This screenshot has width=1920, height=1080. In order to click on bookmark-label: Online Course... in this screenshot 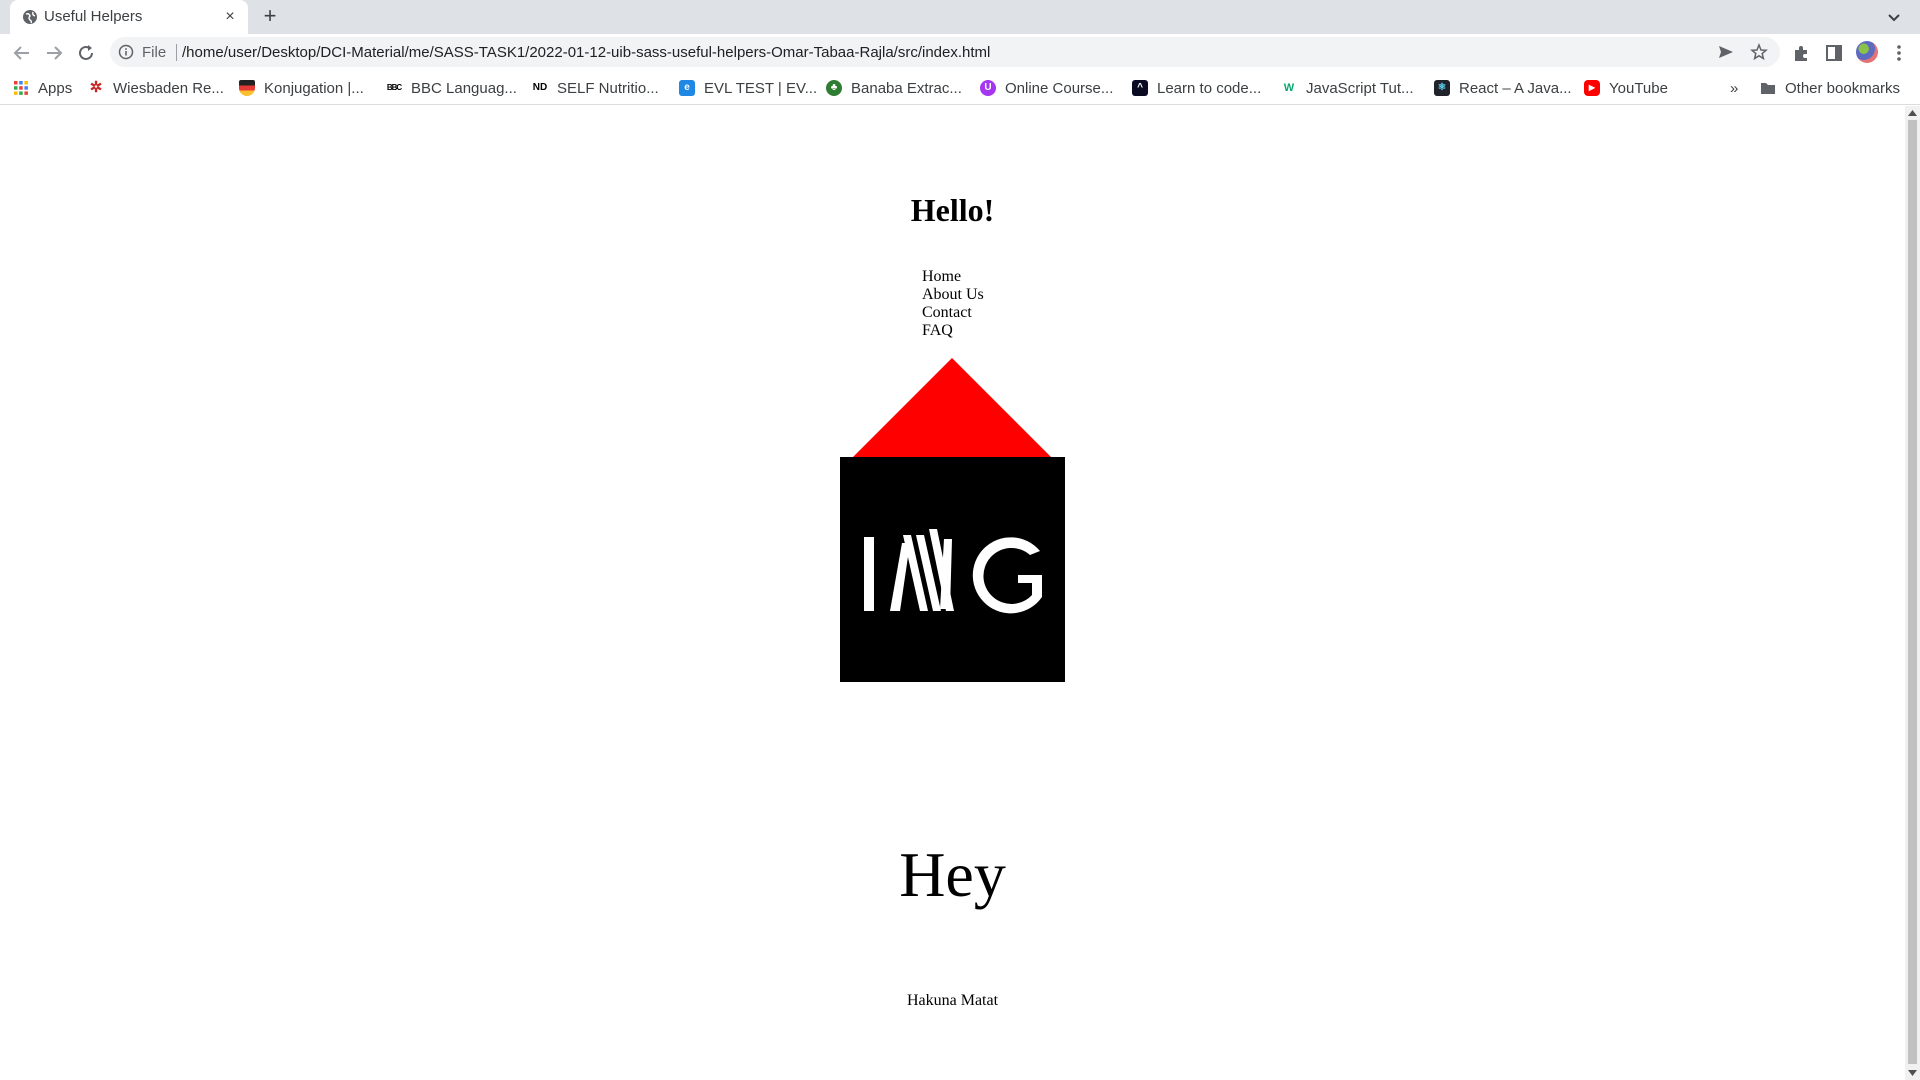, I will do `click(1059, 88)`.